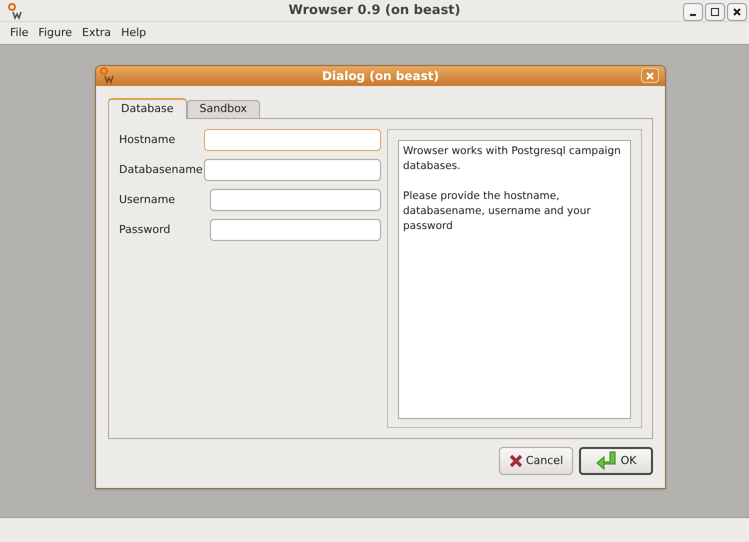 The height and width of the screenshot is (542, 749). I want to click on ok-button: OK, so click(616, 461).